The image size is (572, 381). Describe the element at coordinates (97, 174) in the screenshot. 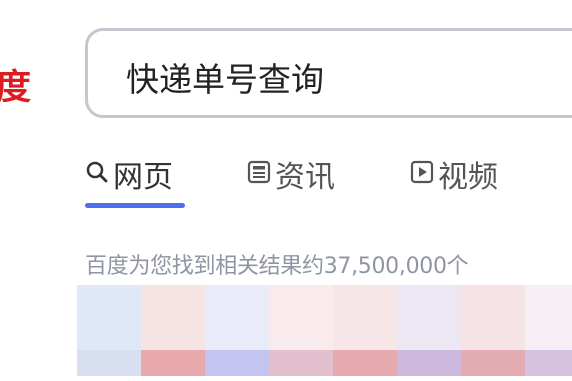

I see `search-icon` at that location.